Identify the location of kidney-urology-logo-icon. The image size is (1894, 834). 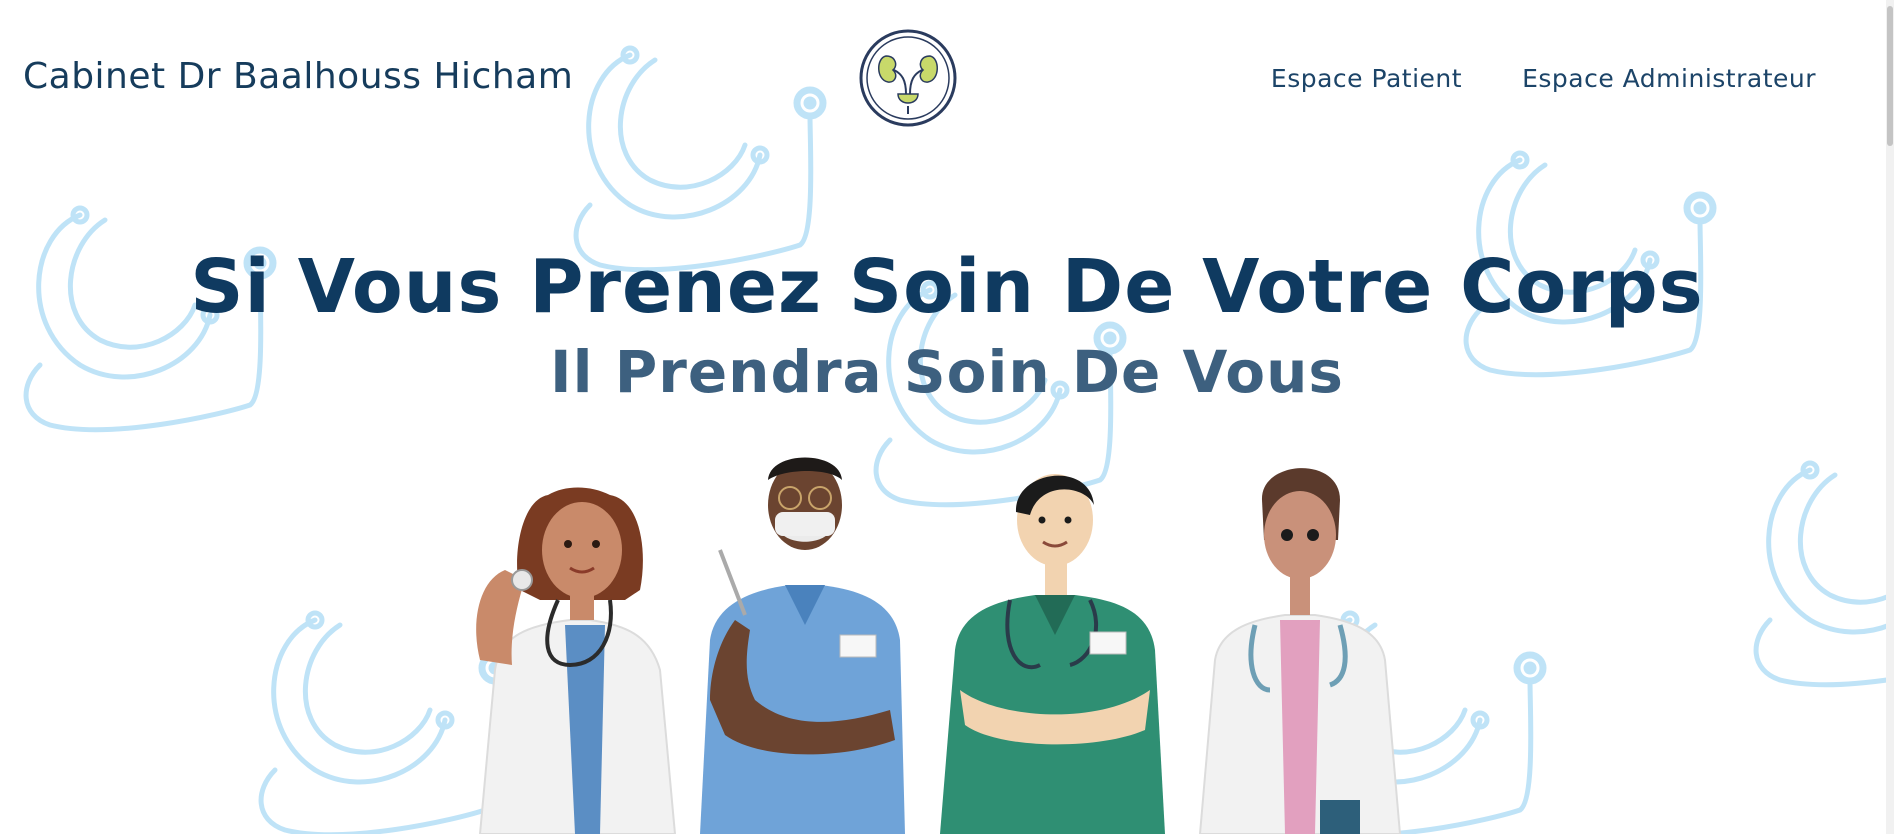
(908, 78).